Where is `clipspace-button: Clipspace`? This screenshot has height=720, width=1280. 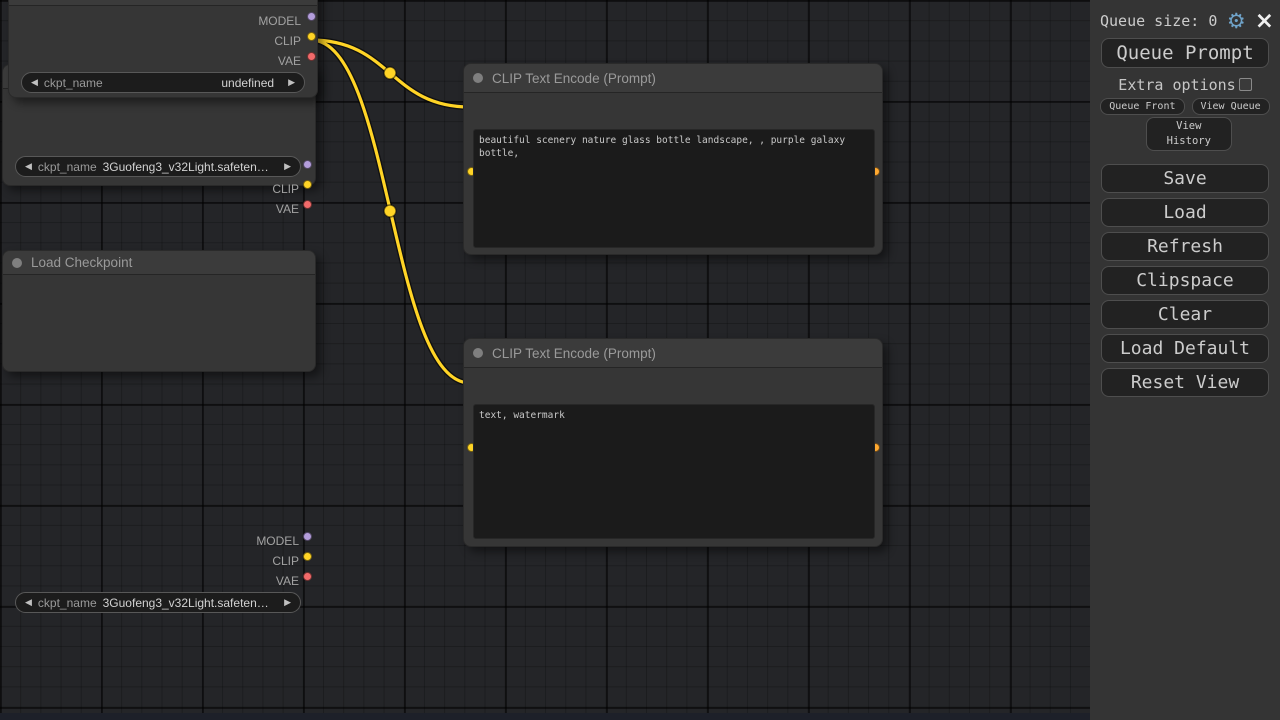
clipspace-button: Clipspace is located at coordinates (1185, 280).